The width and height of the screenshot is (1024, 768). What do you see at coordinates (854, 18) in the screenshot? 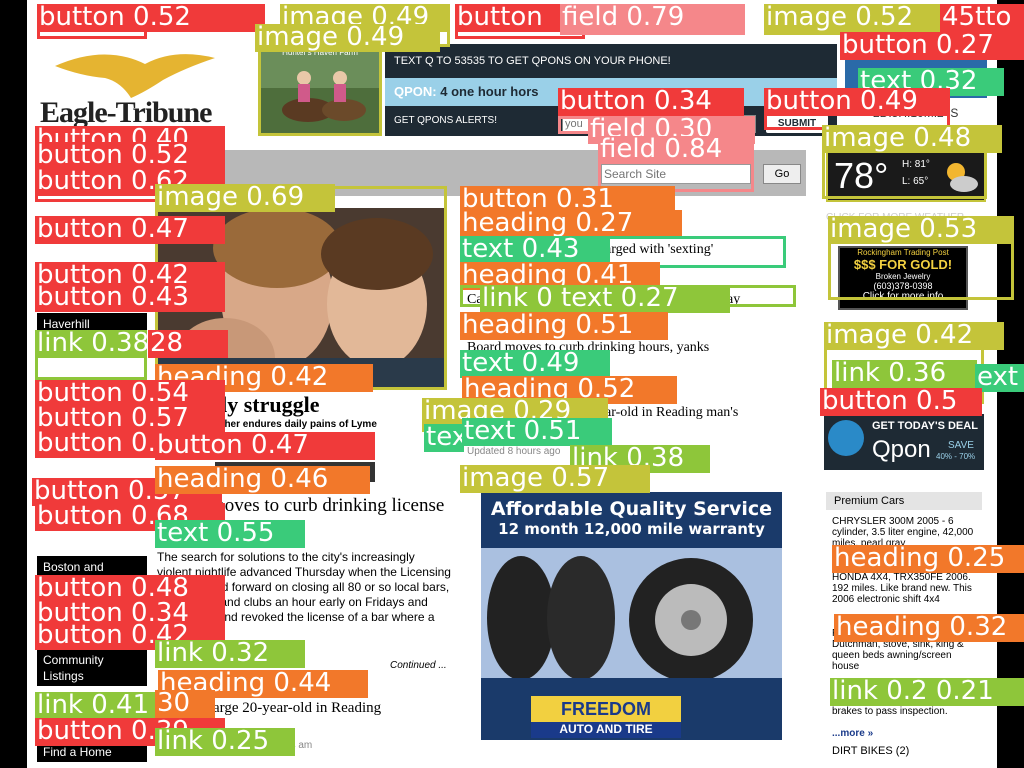
I see `detection-label: image 0.52` at bounding box center [854, 18].